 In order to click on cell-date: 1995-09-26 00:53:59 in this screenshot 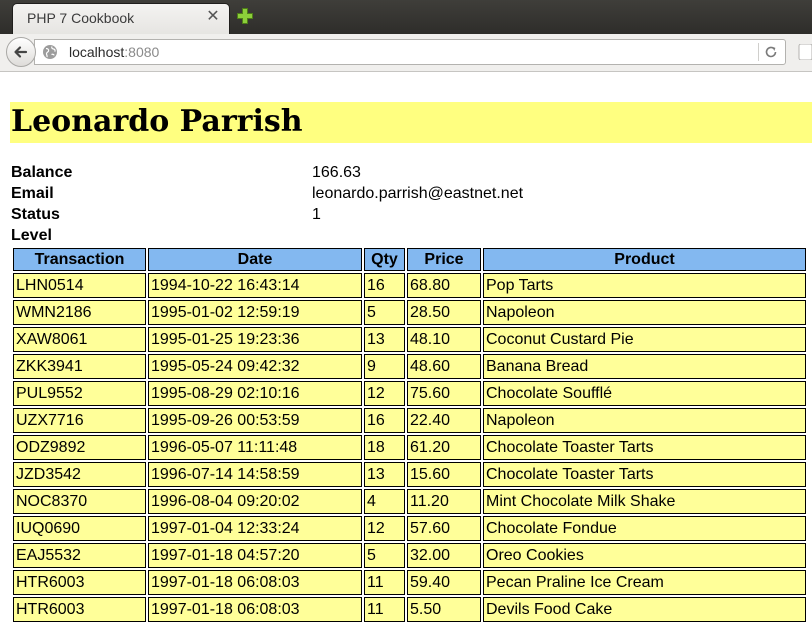, I will do `click(255, 420)`.